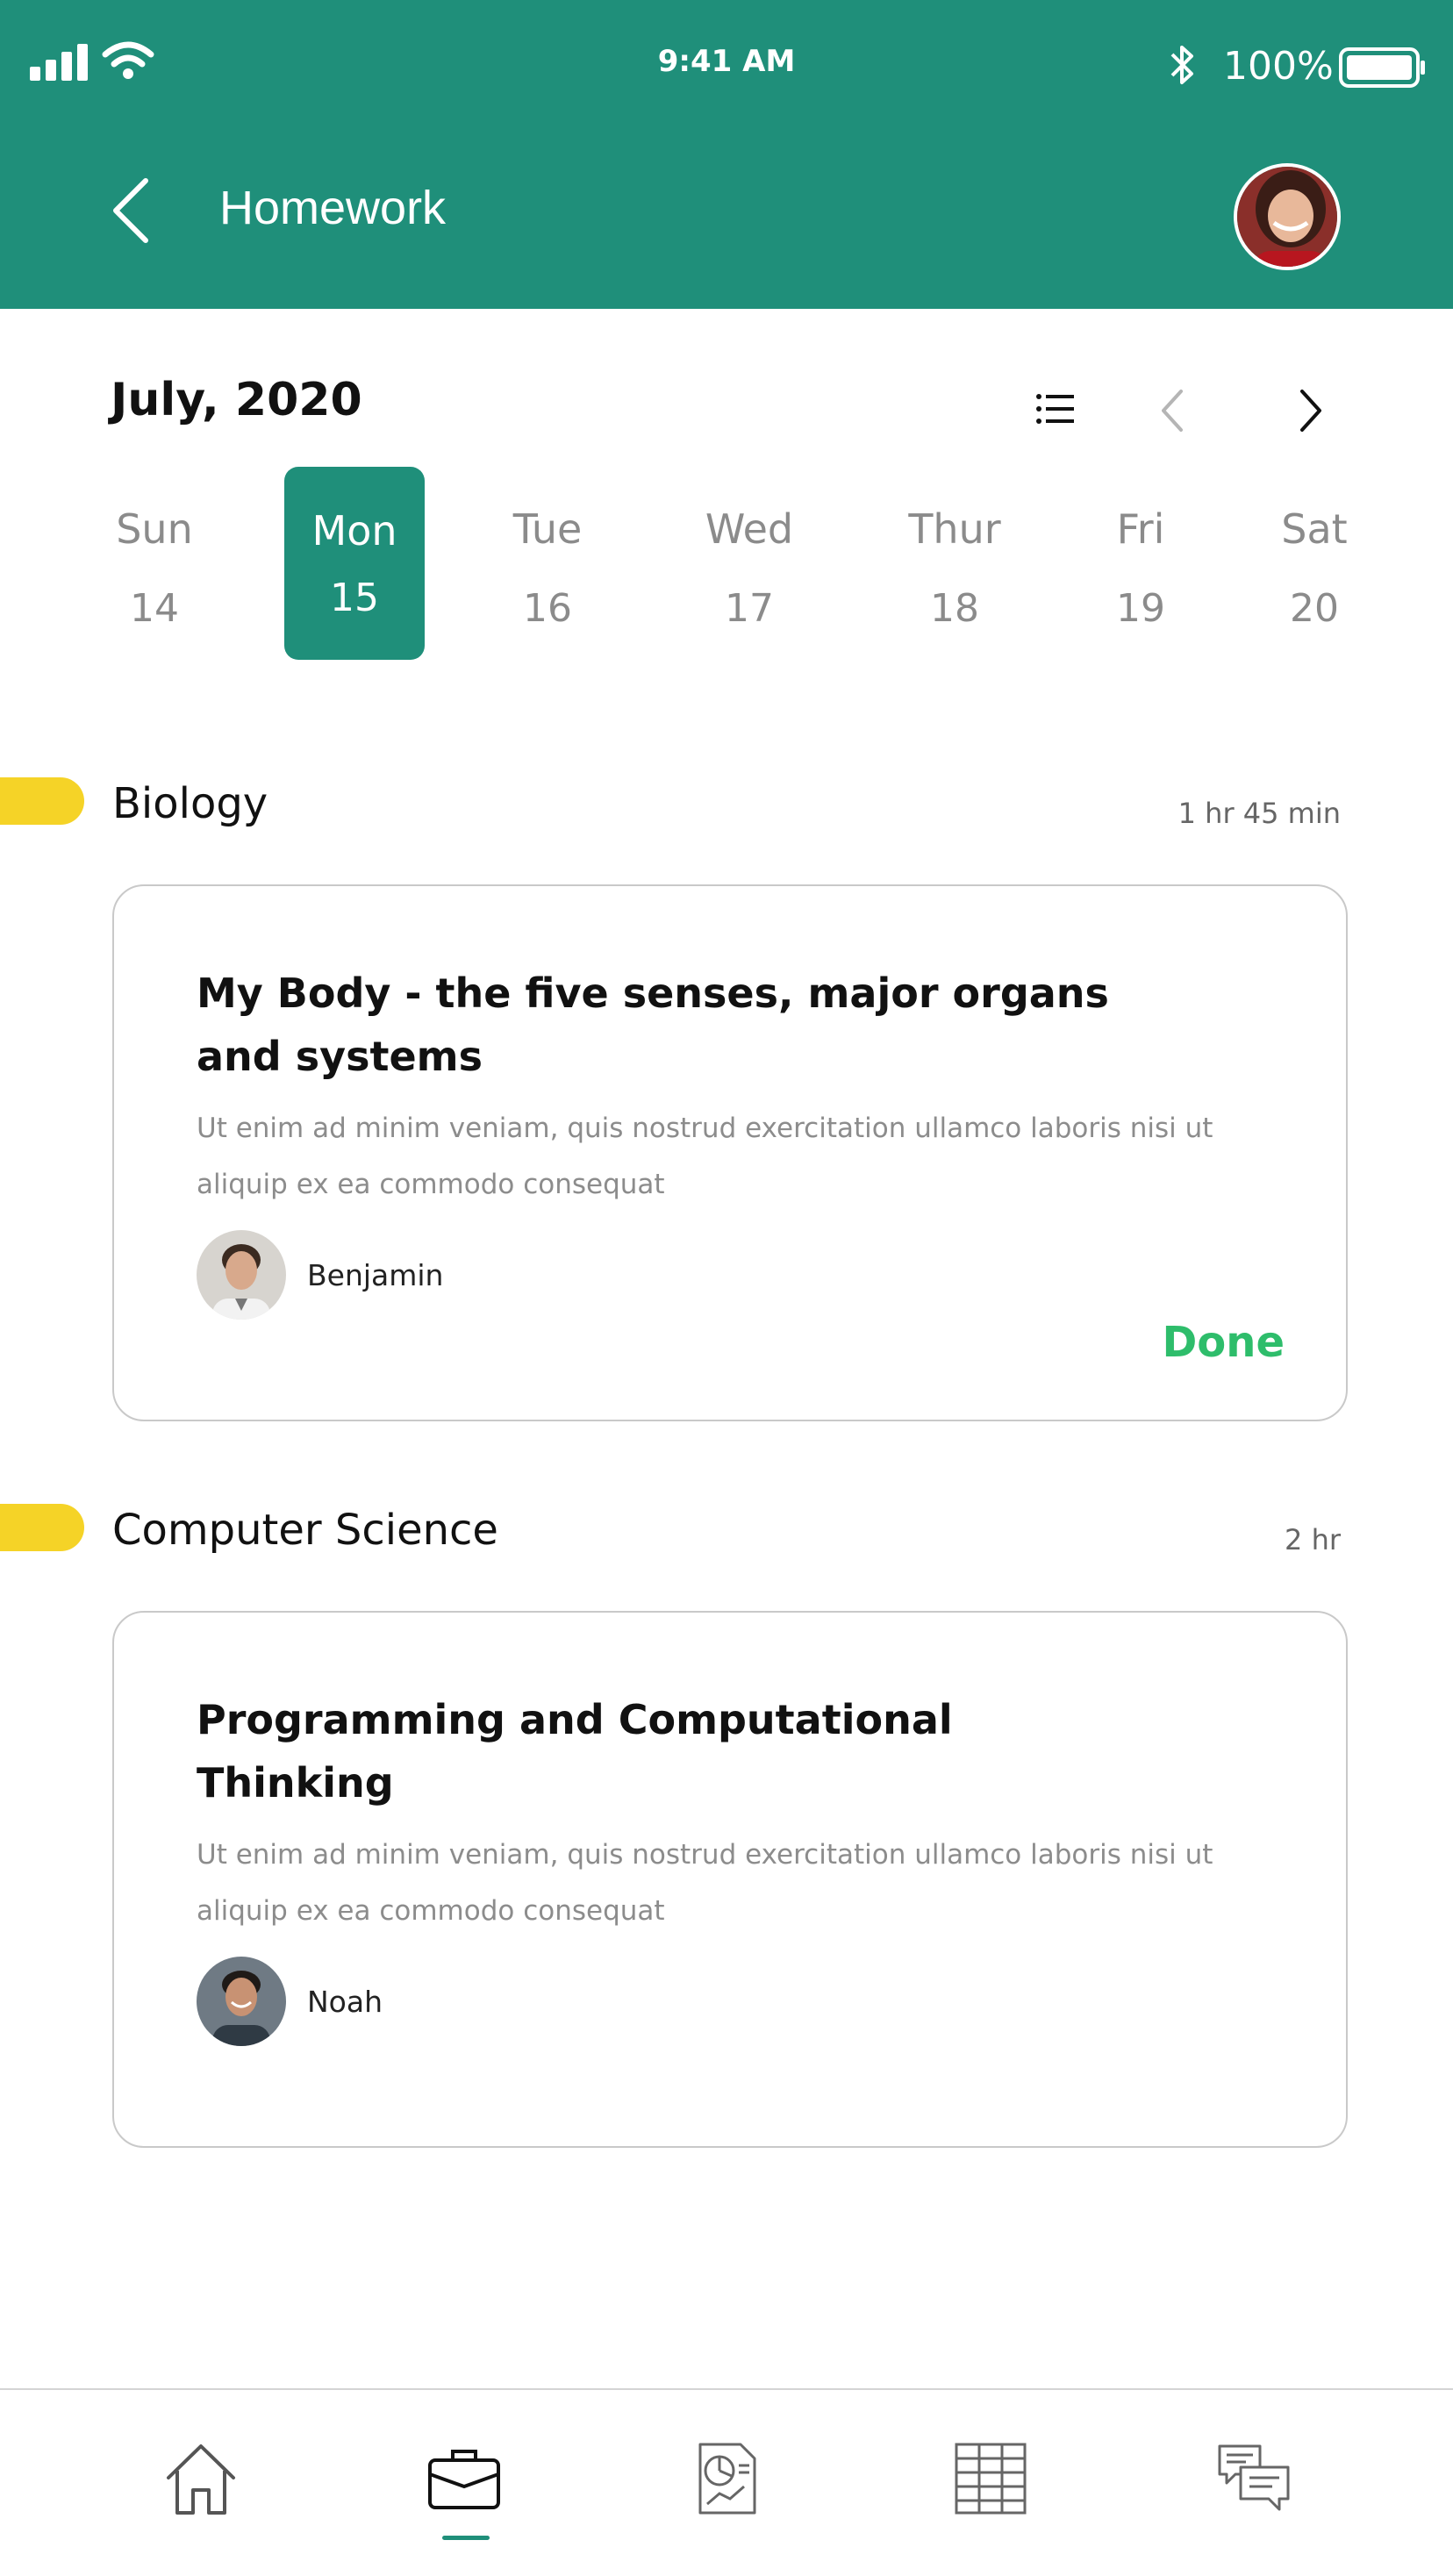 This screenshot has height=2576, width=1453. Describe the element at coordinates (547, 563) in the screenshot. I see `day-tue: Tue 16` at that location.